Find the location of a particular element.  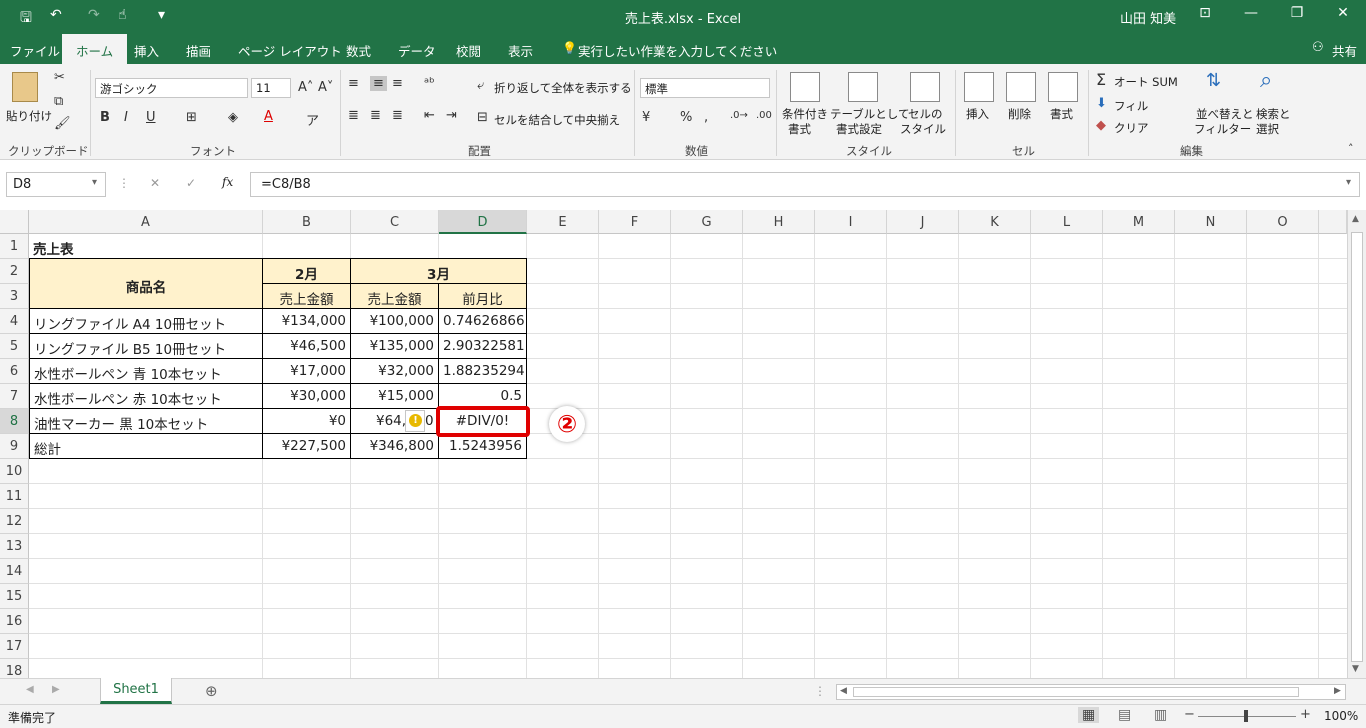

decrease-decimal-icon: .00 is located at coordinates (764, 115).